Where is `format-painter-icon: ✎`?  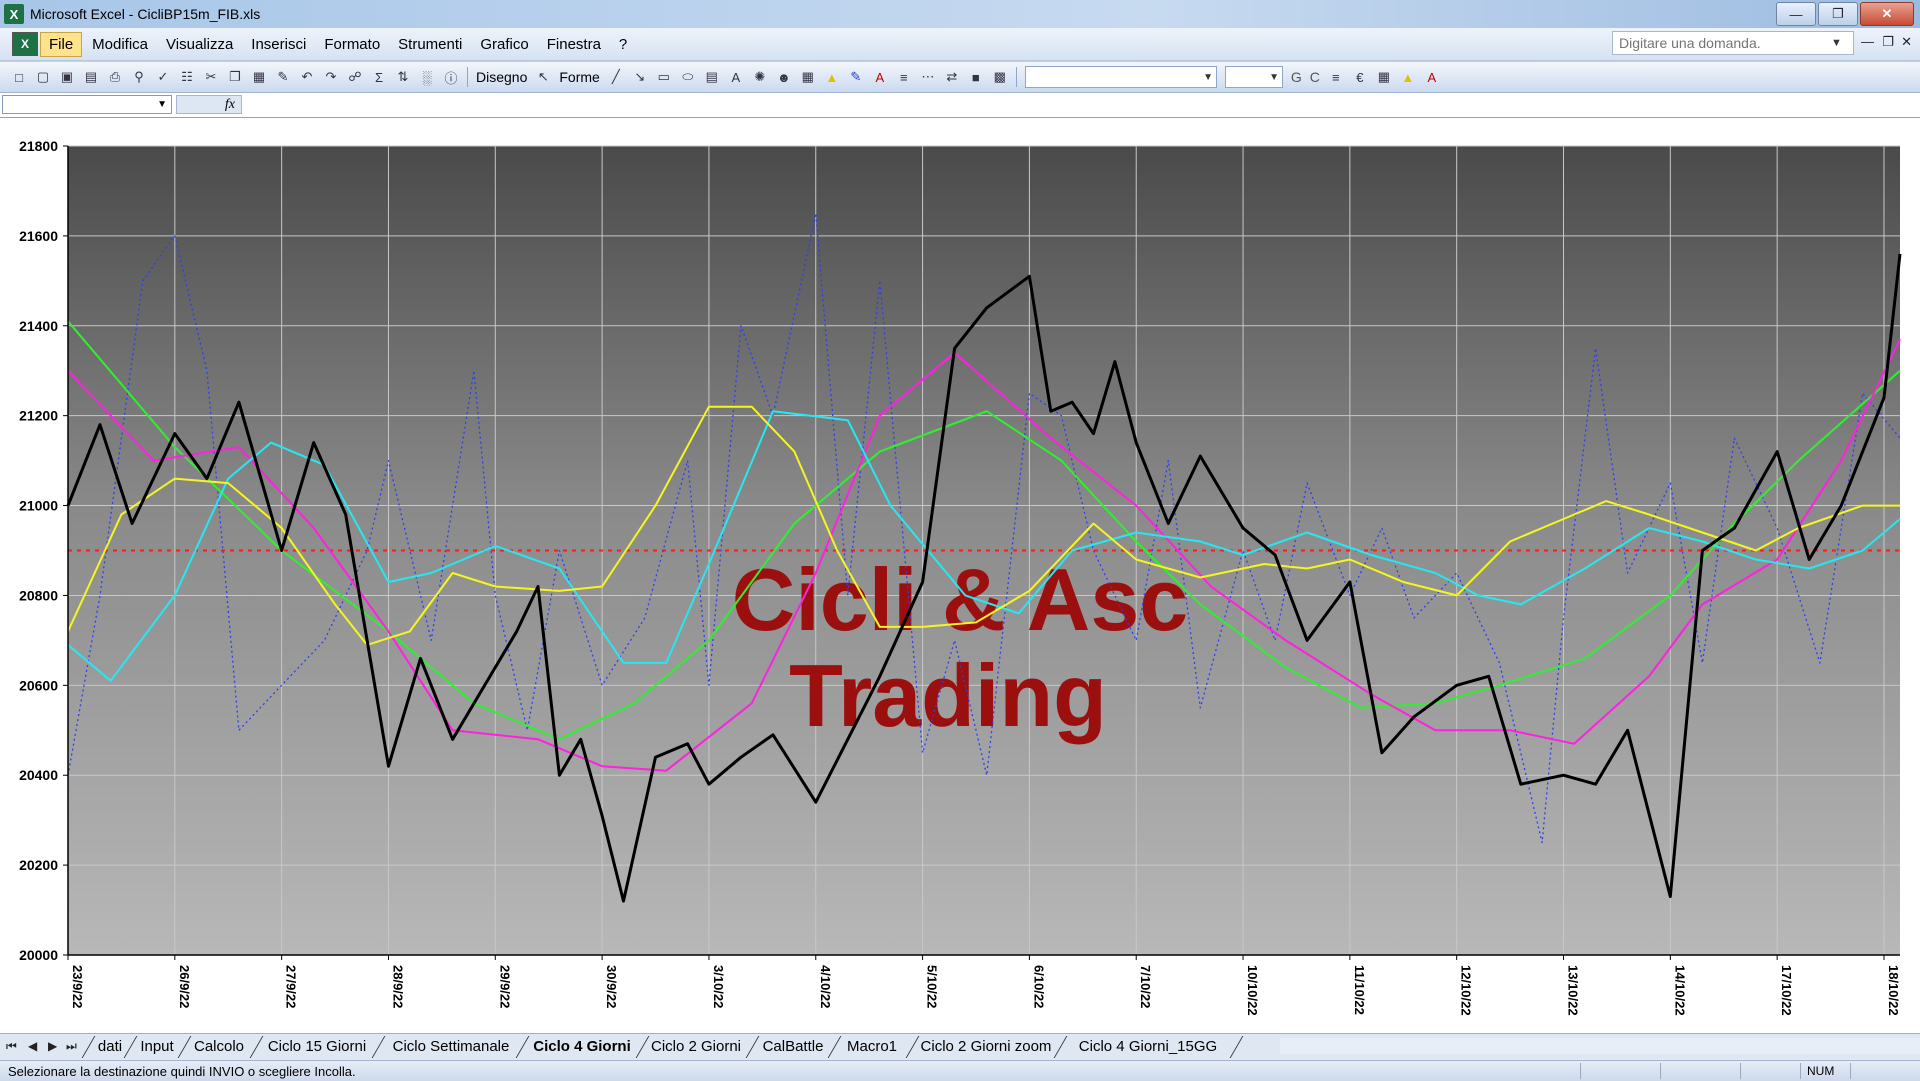 format-painter-icon: ✎ is located at coordinates (283, 77).